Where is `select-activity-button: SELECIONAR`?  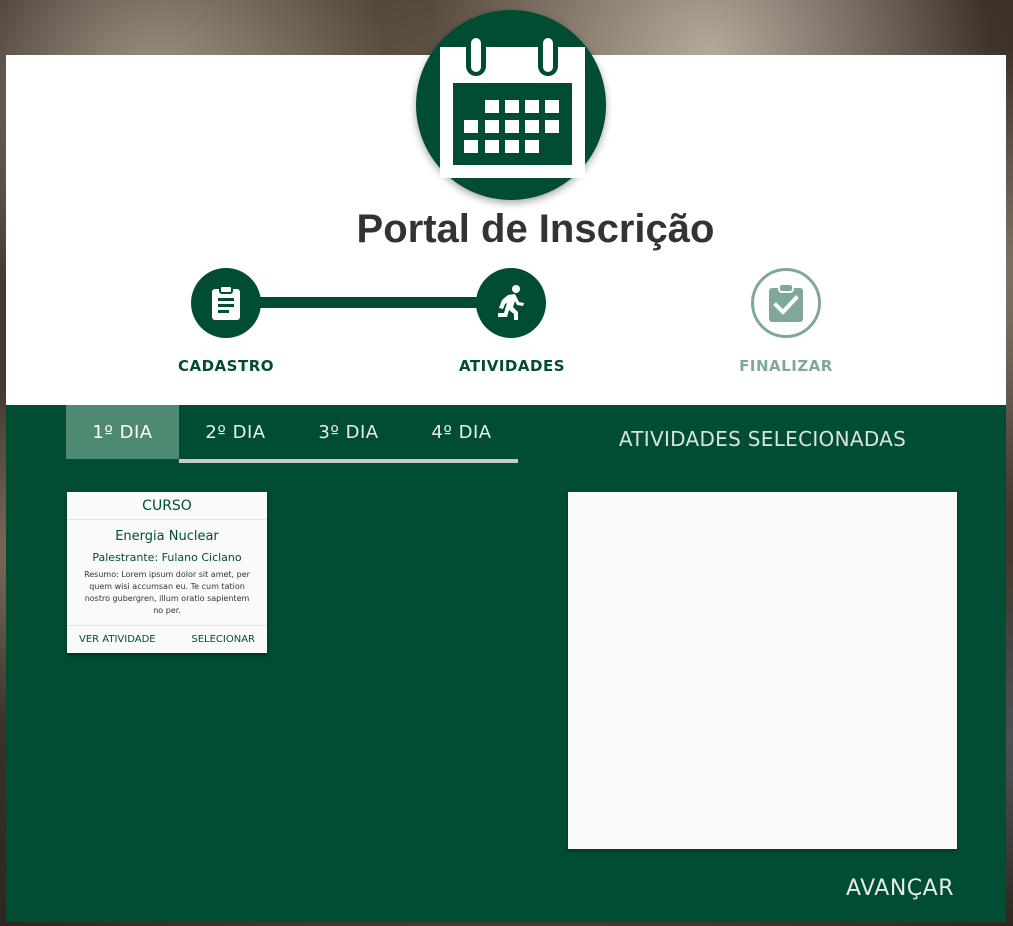 select-activity-button: SELECIONAR is located at coordinates (223, 639).